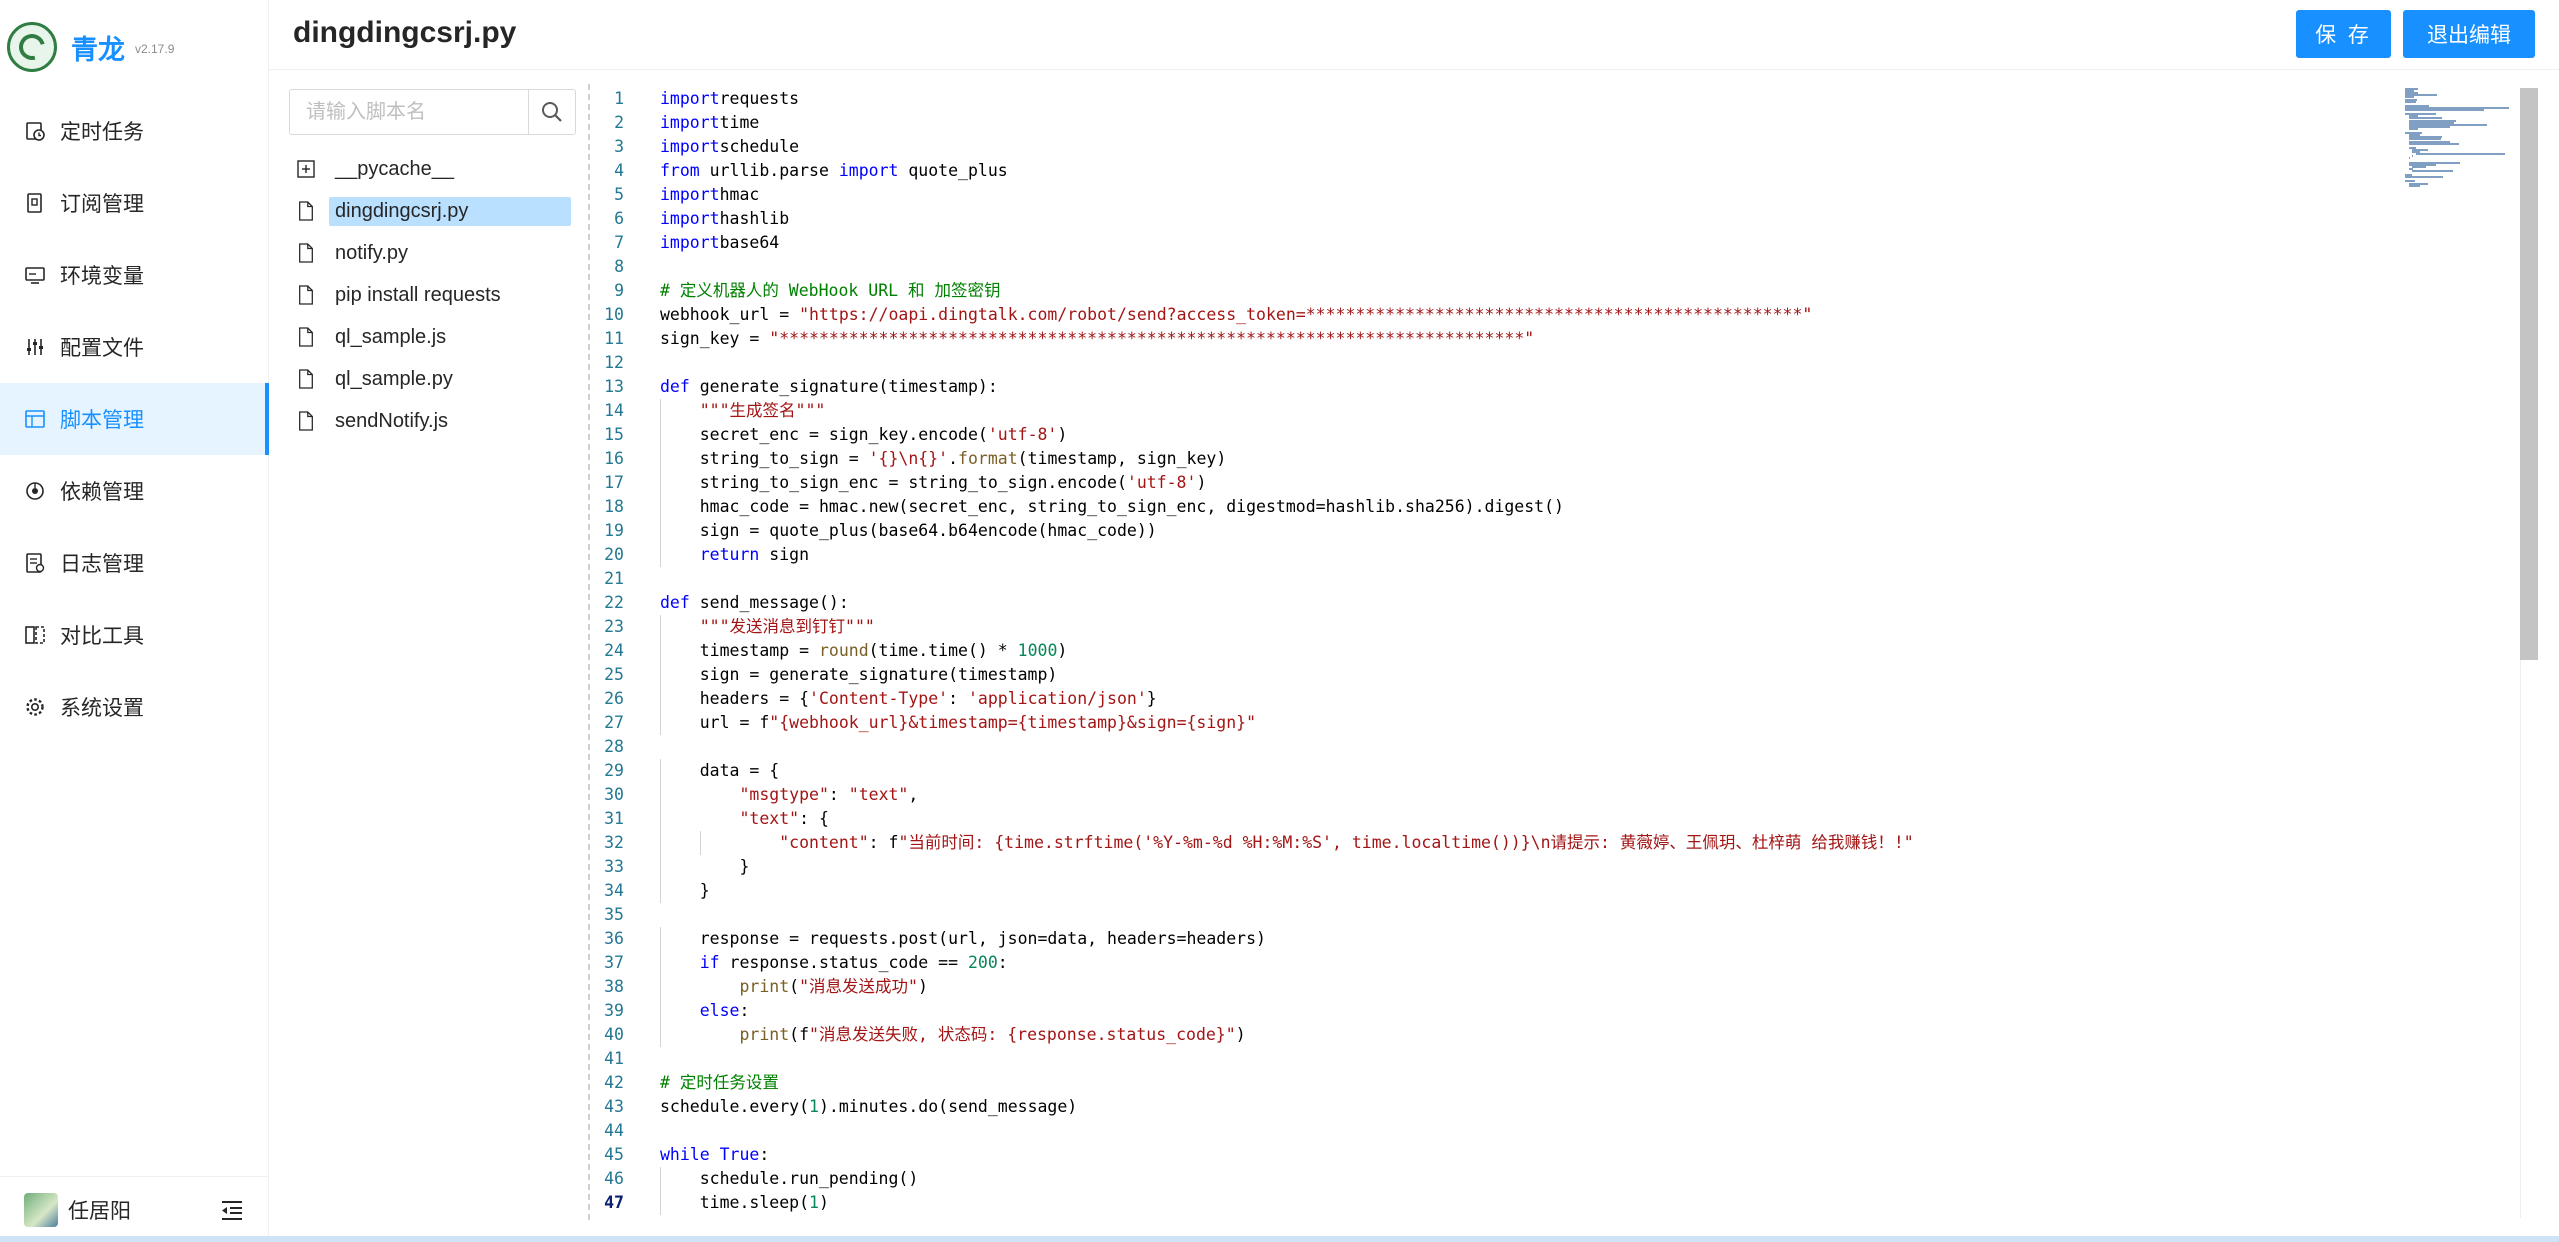  Describe the element at coordinates (1557, 435) in the screenshot. I see `code-line: 15 secret_enc = sign_key.encode('utf-8')` at that location.